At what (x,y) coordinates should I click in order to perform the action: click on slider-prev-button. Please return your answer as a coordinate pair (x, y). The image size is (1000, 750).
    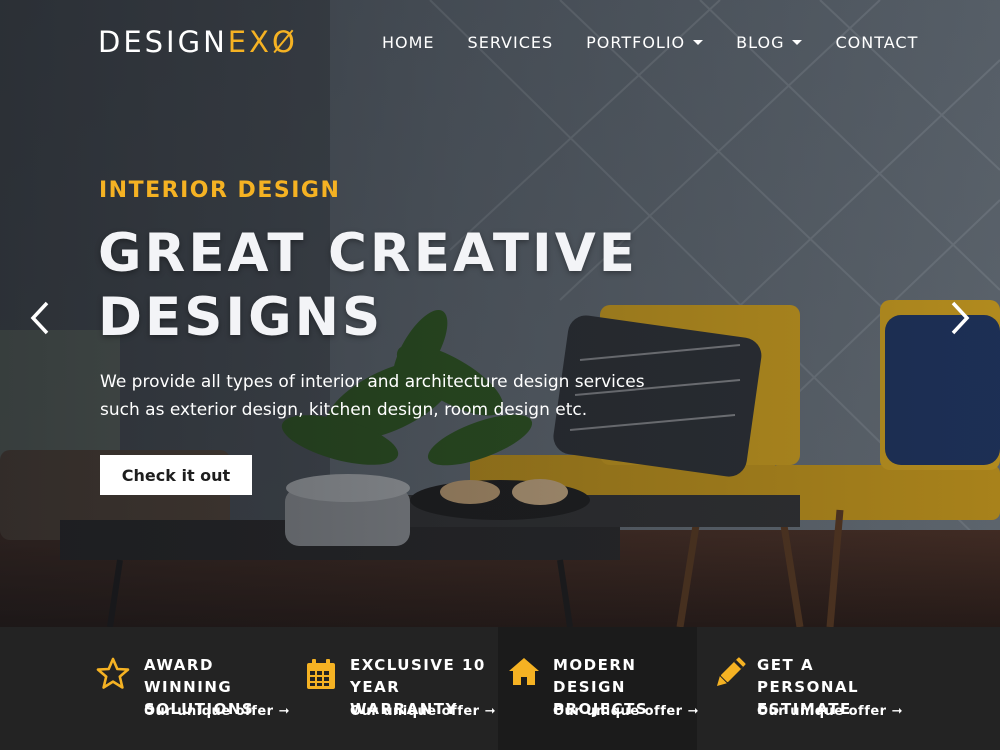
    Looking at the image, I should click on (40, 318).